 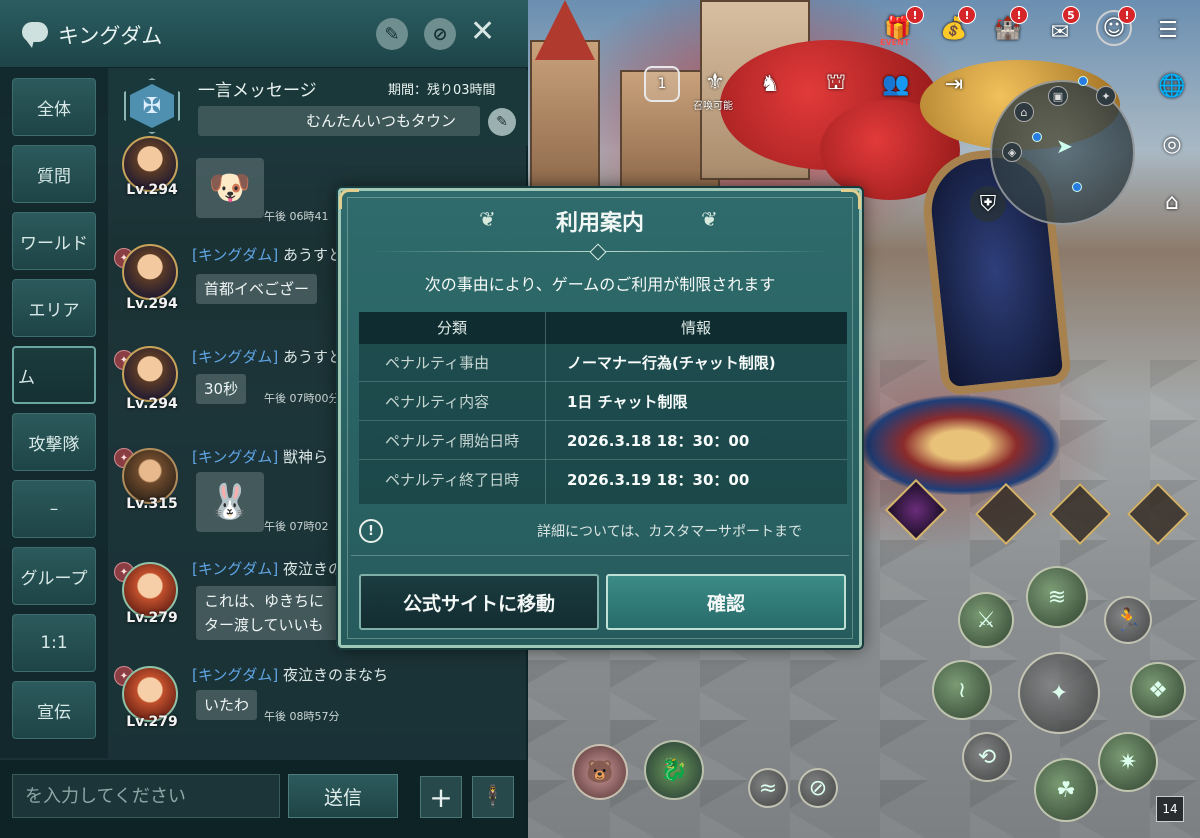 What do you see at coordinates (493, 797) in the screenshot?
I see `emote-icon: 🕴` at bounding box center [493, 797].